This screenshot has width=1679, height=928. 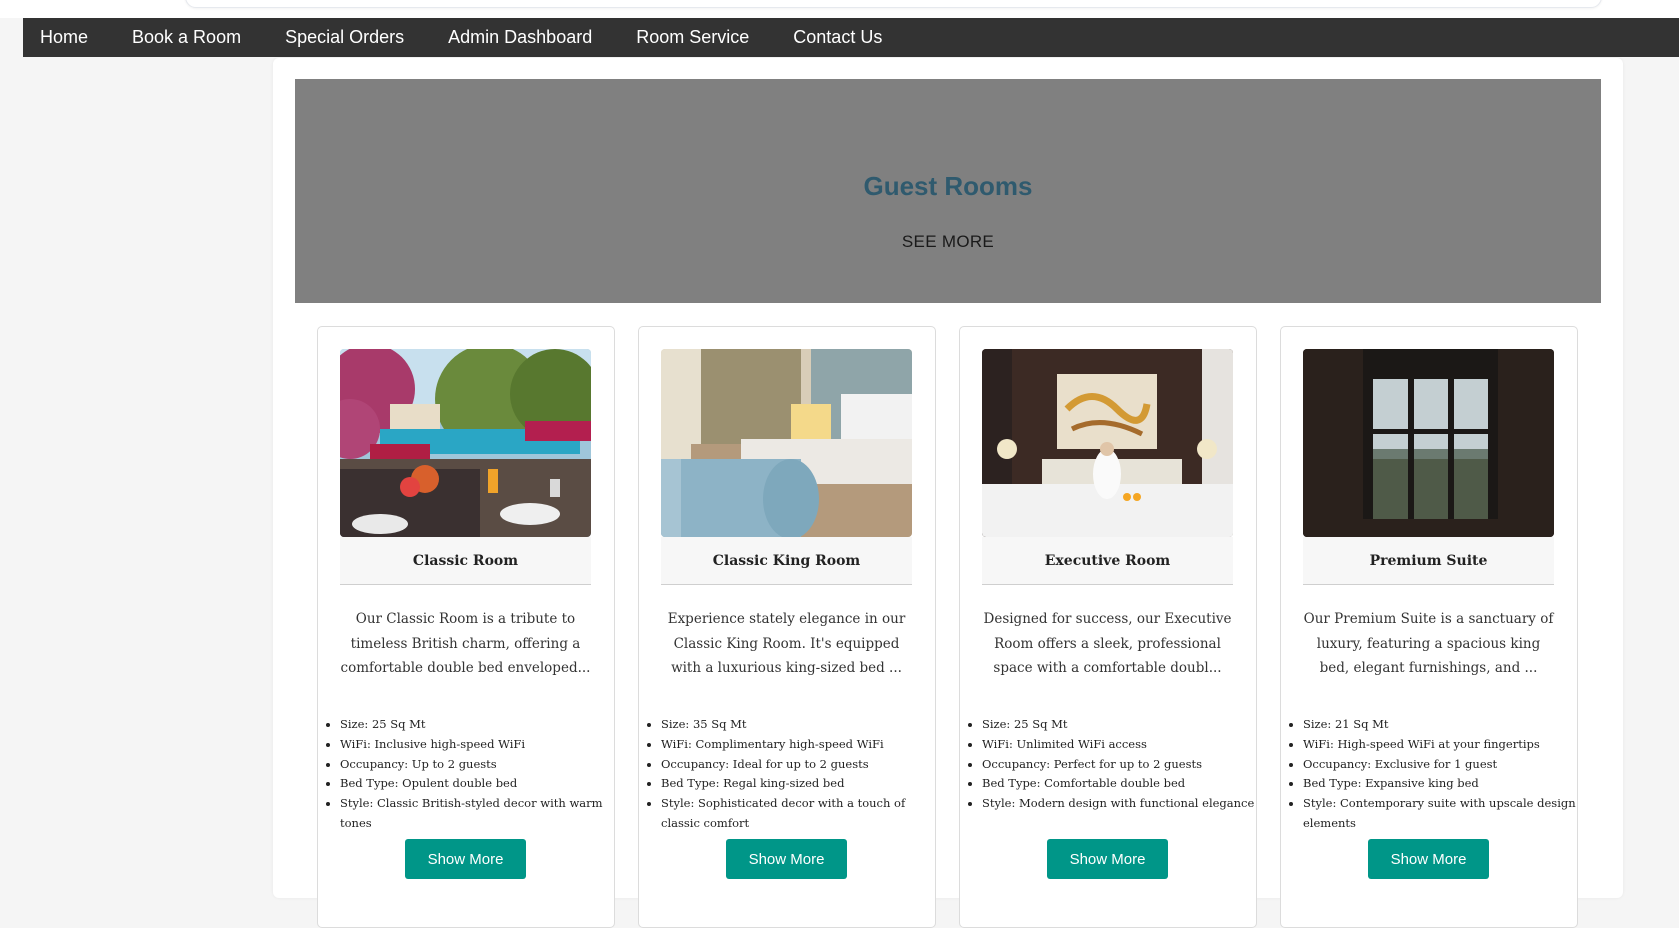 What do you see at coordinates (803, 765) in the screenshot?
I see `feature-occupancy: Occupancy: Ideal for up to 2 guests` at bounding box center [803, 765].